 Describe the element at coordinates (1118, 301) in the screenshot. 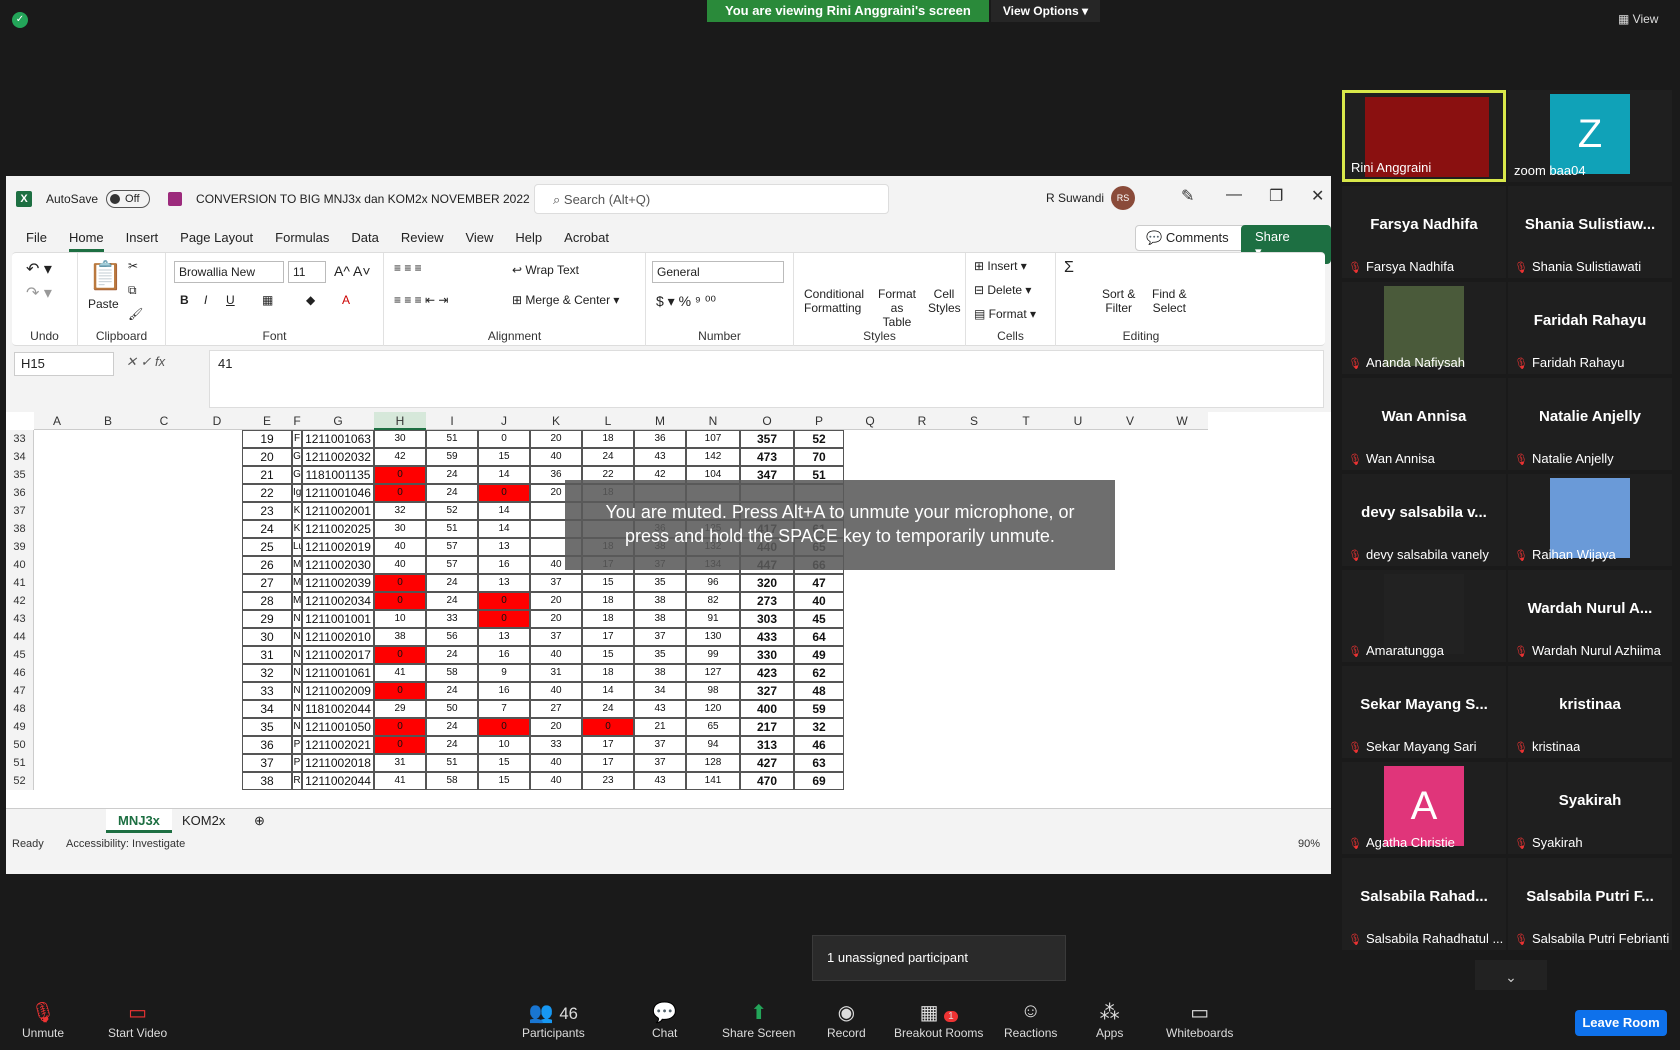

I see `sort-filter-button: Sort & Filter` at that location.